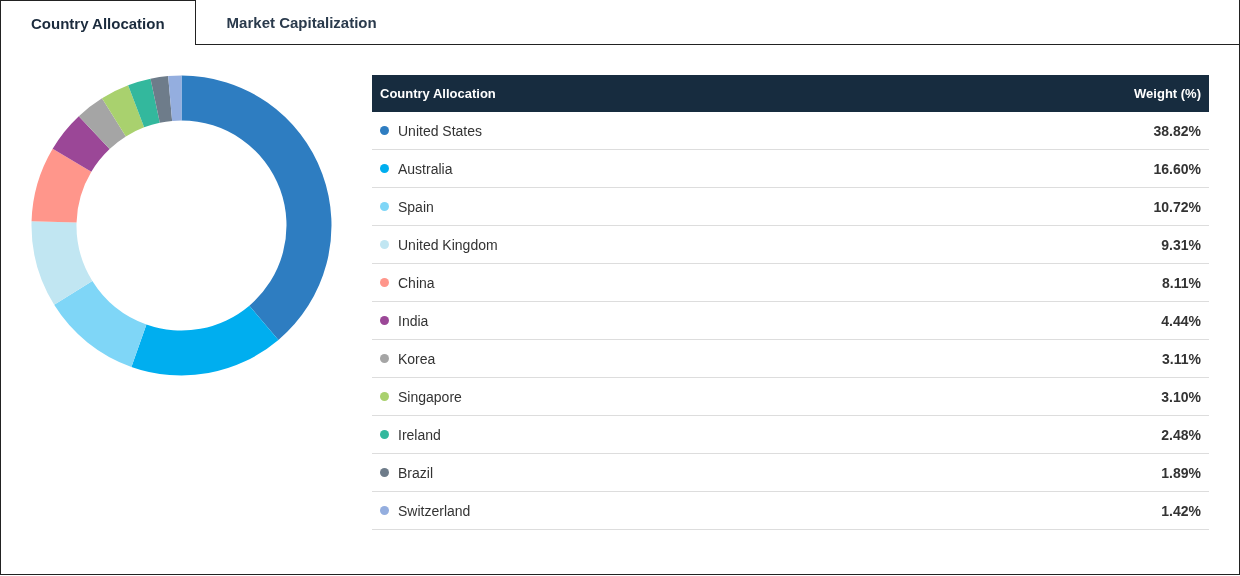  I want to click on country-name: Korea, so click(417, 358).